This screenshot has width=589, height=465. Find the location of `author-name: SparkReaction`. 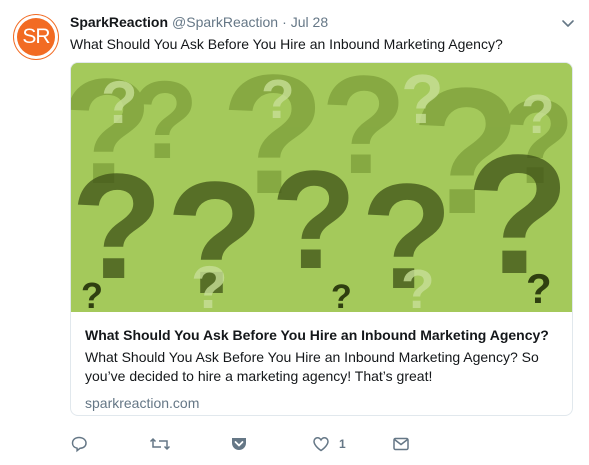

author-name: SparkReaction is located at coordinates (119, 22).